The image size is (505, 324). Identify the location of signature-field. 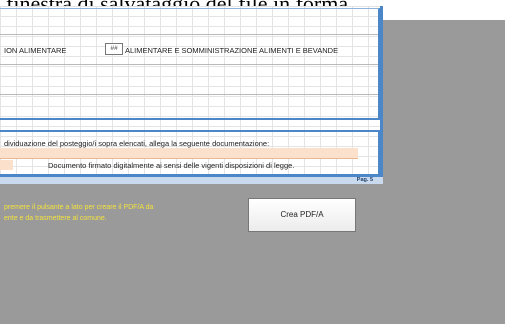
(6, 165).